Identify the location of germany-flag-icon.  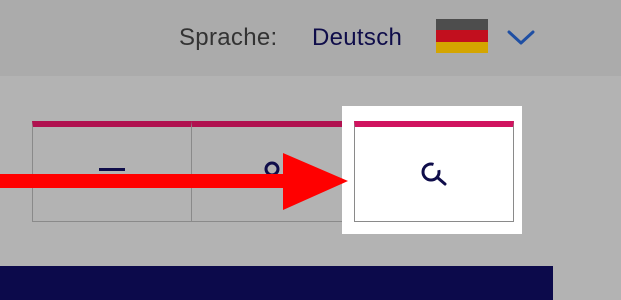
(462, 36).